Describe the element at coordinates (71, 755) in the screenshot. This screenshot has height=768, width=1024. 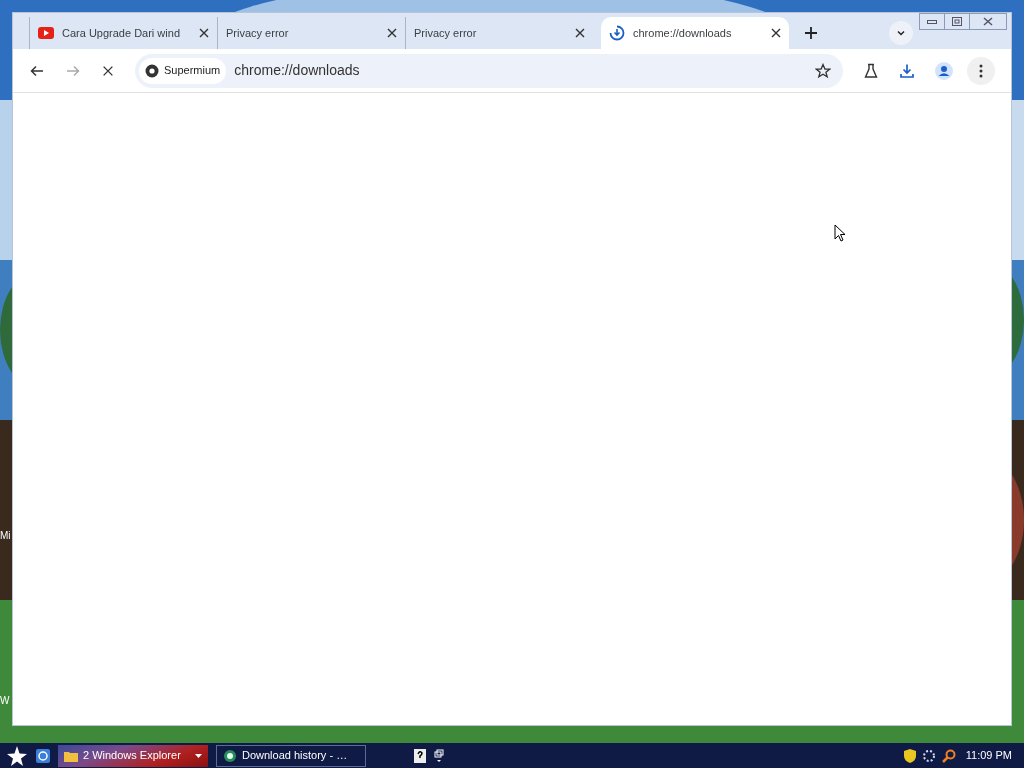
I see `folder-icon` at that location.